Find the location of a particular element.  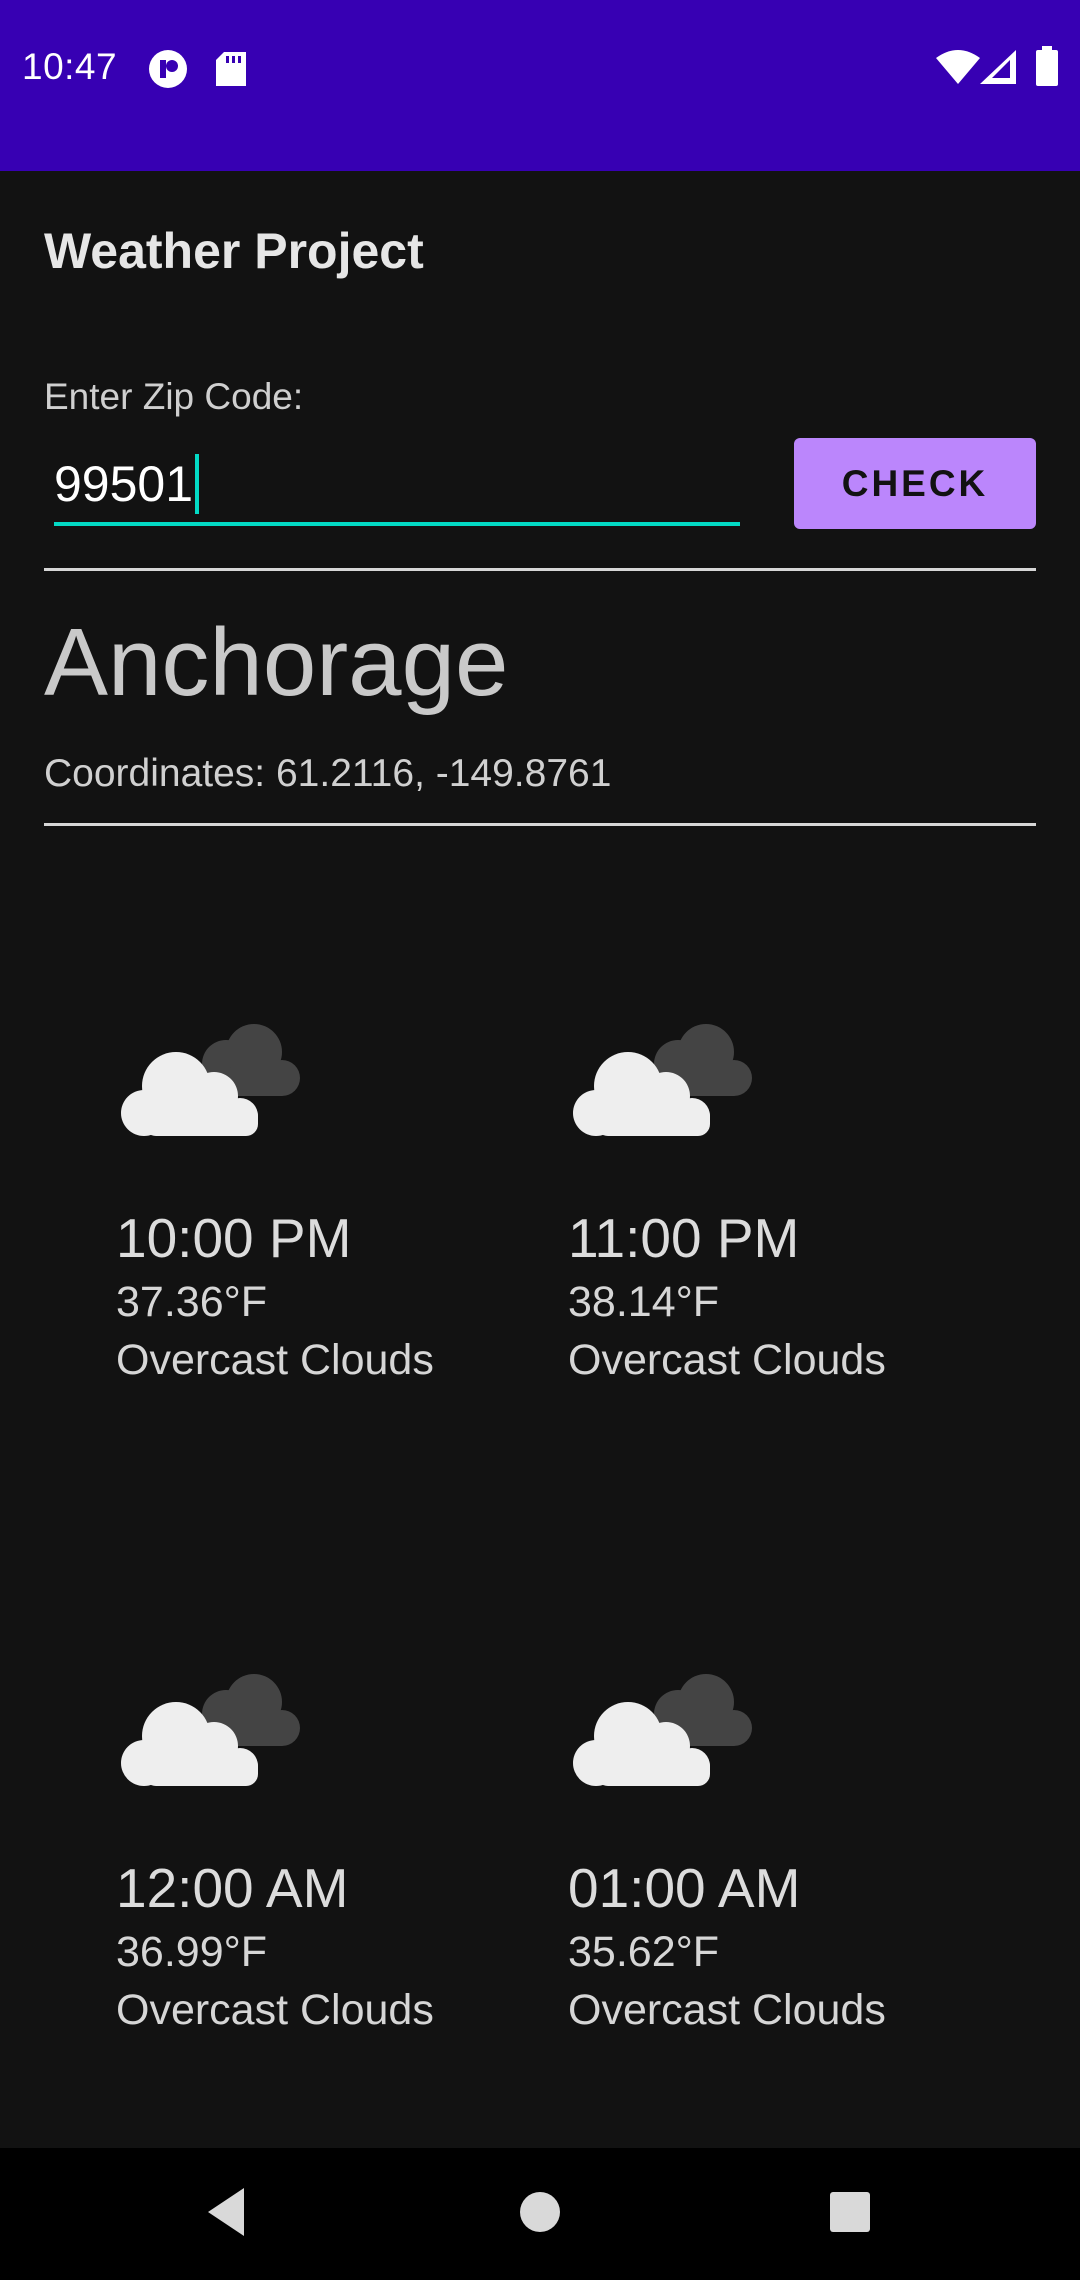

forecast-card: 10:00 PM 37.36°F Overcast Clouds is located at coordinates (326, 1228).